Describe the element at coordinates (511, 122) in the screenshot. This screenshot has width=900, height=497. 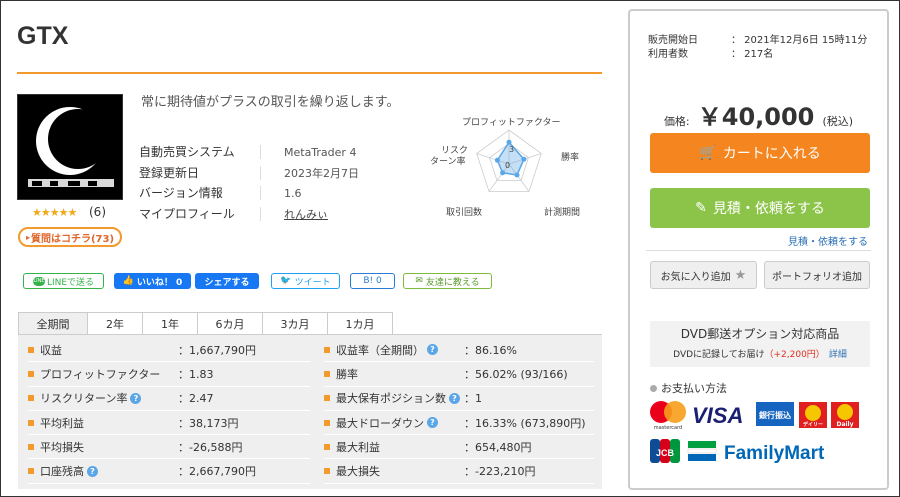
I see `radar-label-profit-factor: プロフィットファクター` at that location.